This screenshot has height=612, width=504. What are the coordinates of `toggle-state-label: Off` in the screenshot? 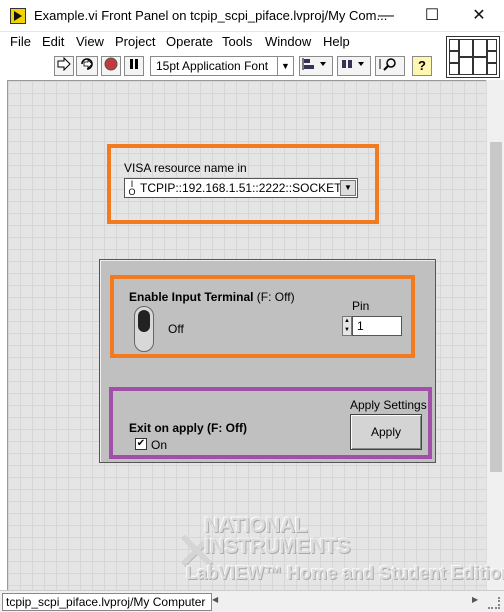 It's located at (176, 329).